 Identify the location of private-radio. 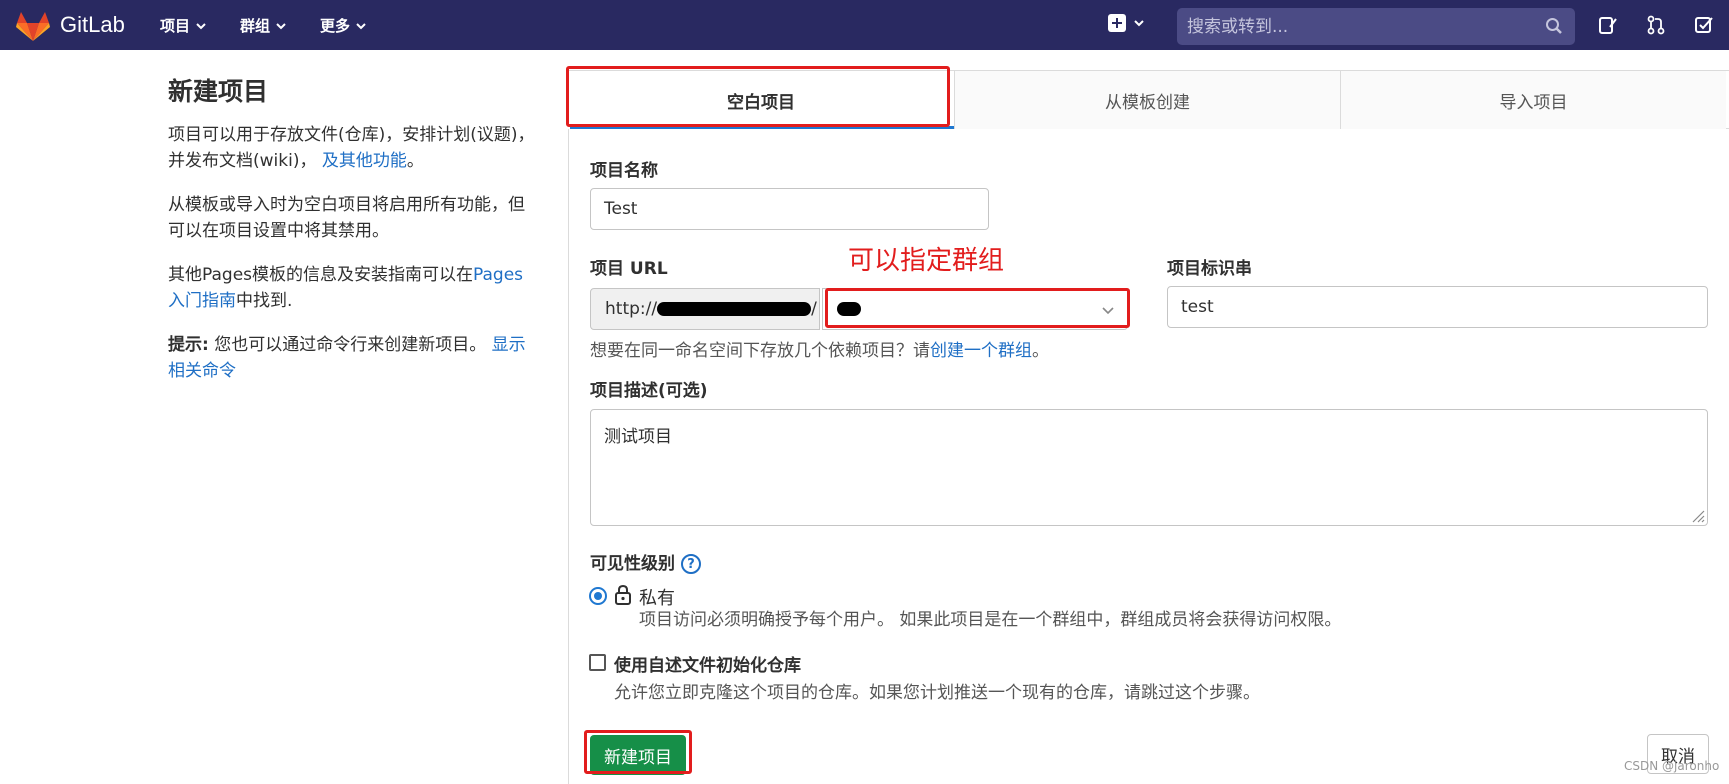
(598, 596).